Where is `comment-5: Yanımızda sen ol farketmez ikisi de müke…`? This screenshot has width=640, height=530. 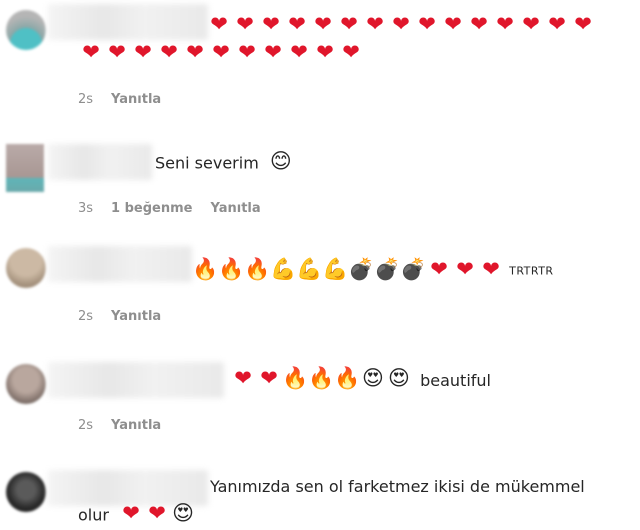
comment-5: Yanımızda sen ol farketmez ikisi de müke… is located at coordinates (320, 495).